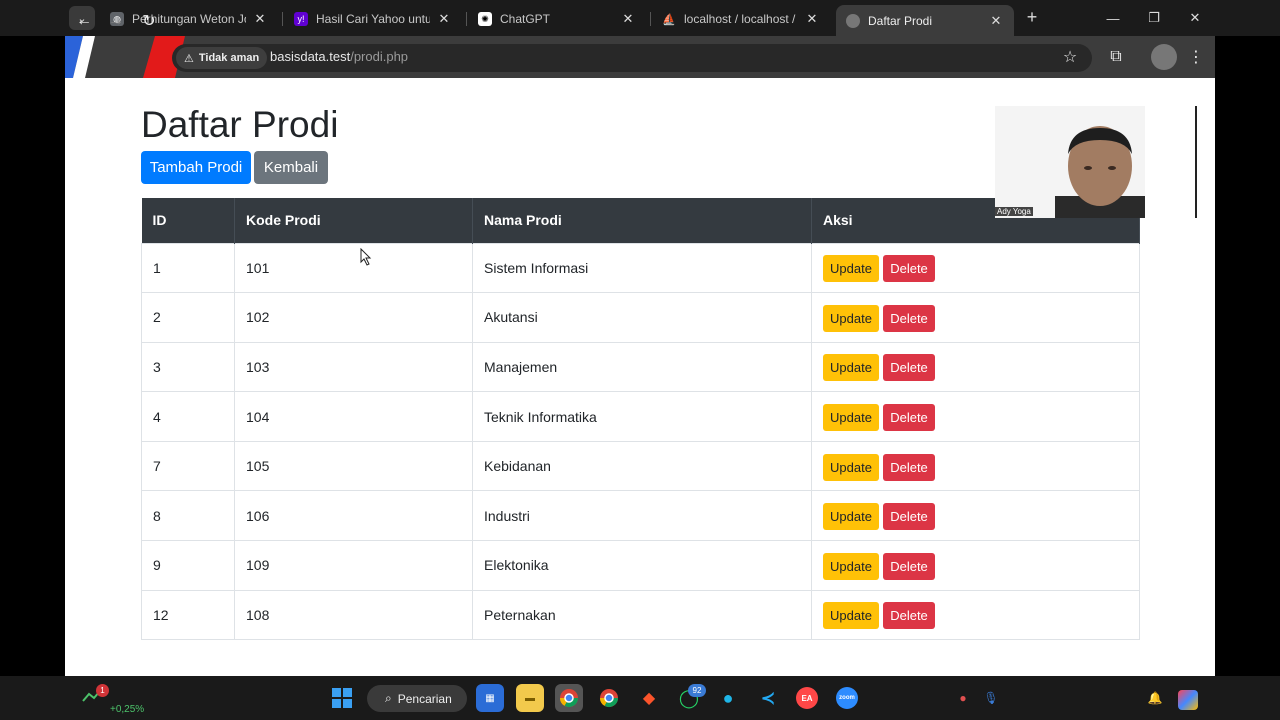 The height and width of the screenshot is (720, 1280). What do you see at coordinates (353, 317) in the screenshot?
I see `cell-kode: 102` at bounding box center [353, 317].